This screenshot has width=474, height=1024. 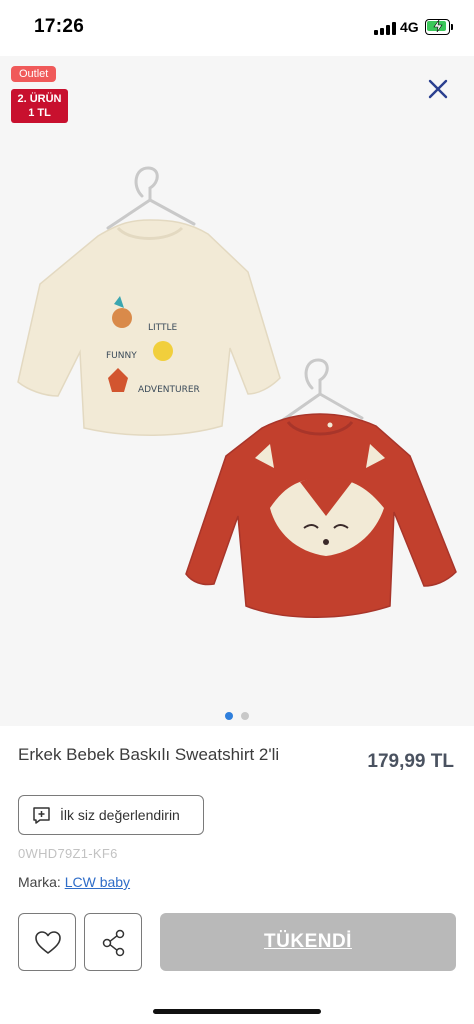 What do you see at coordinates (149, 754) in the screenshot?
I see `product-title: Erkek Bebek Baskılı Sweatshirt 2'li` at bounding box center [149, 754].